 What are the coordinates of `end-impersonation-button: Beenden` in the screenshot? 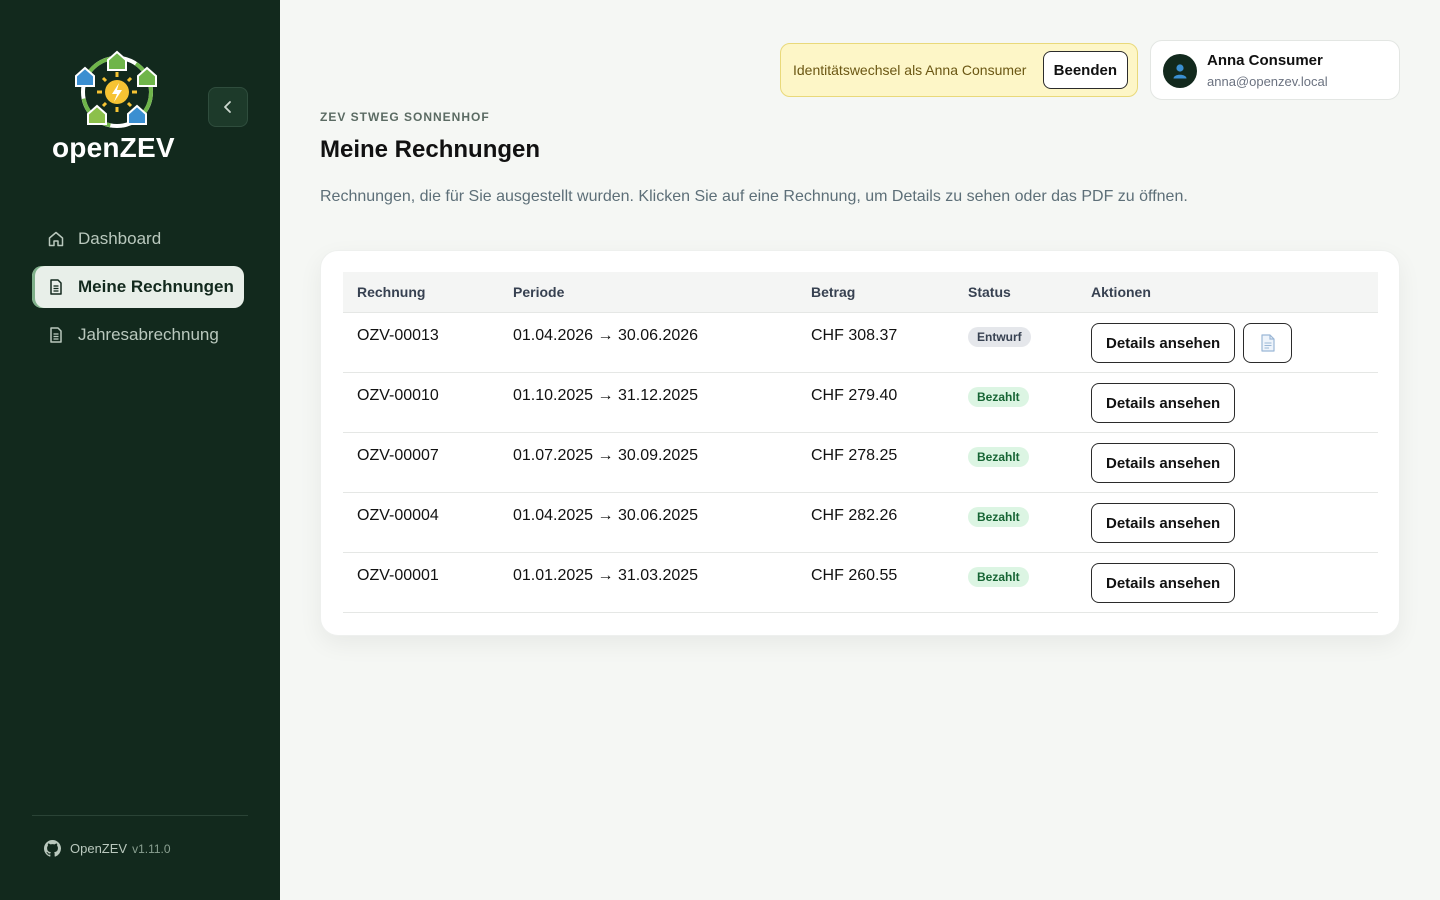 It's located at (1085, 70).